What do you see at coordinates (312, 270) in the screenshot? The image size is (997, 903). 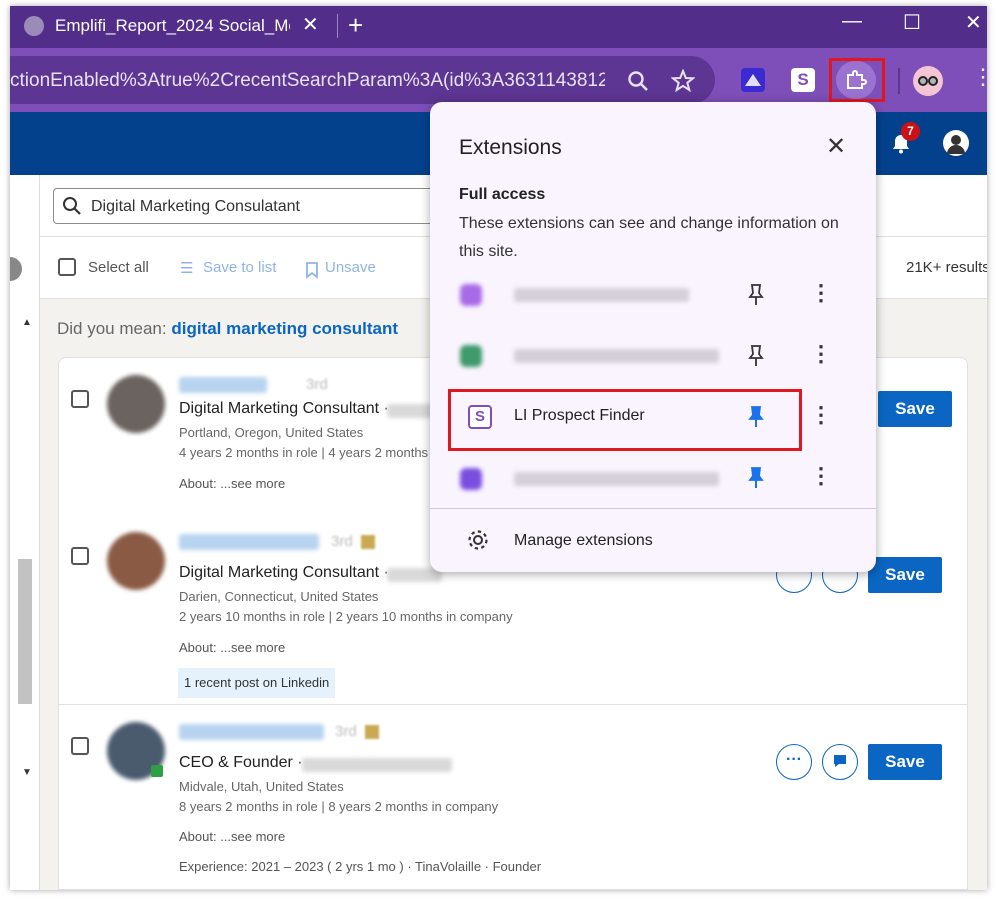 I see `bookmark-icon` at bounding box center [312, 270].